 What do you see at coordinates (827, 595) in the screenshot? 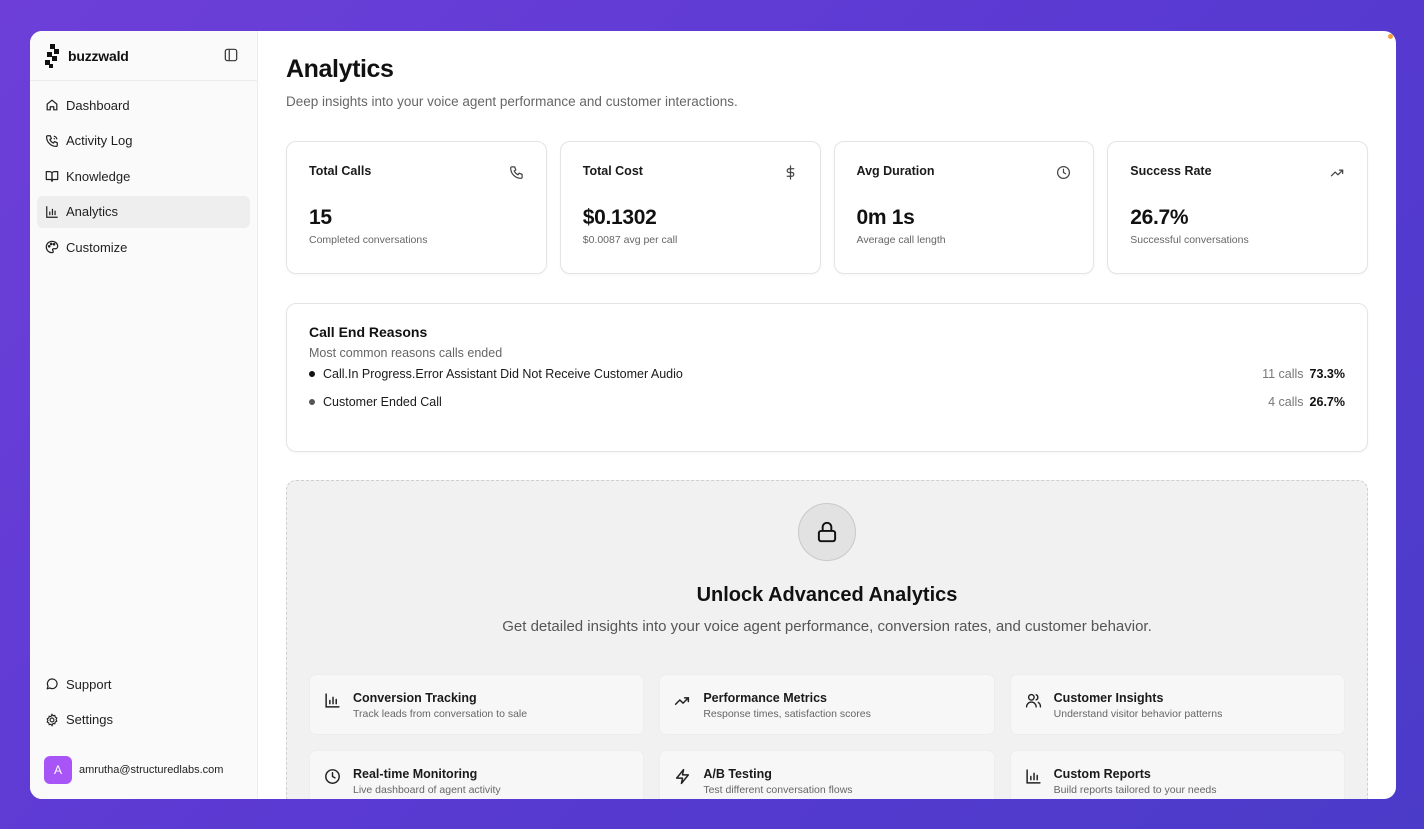
I see `upsell-title: Unlock Advanced Analytics` at bounding box center [827, 595].